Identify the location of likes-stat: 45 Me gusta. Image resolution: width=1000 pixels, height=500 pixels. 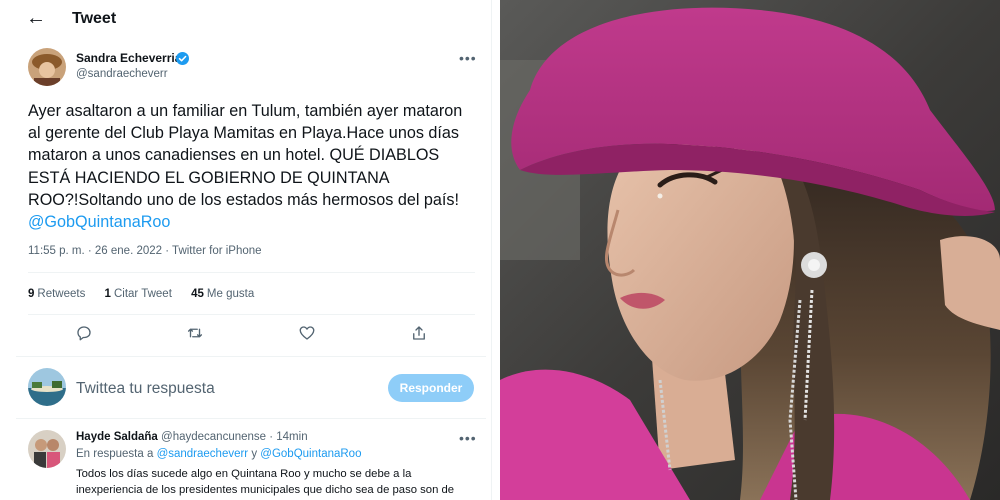
(222, 294).